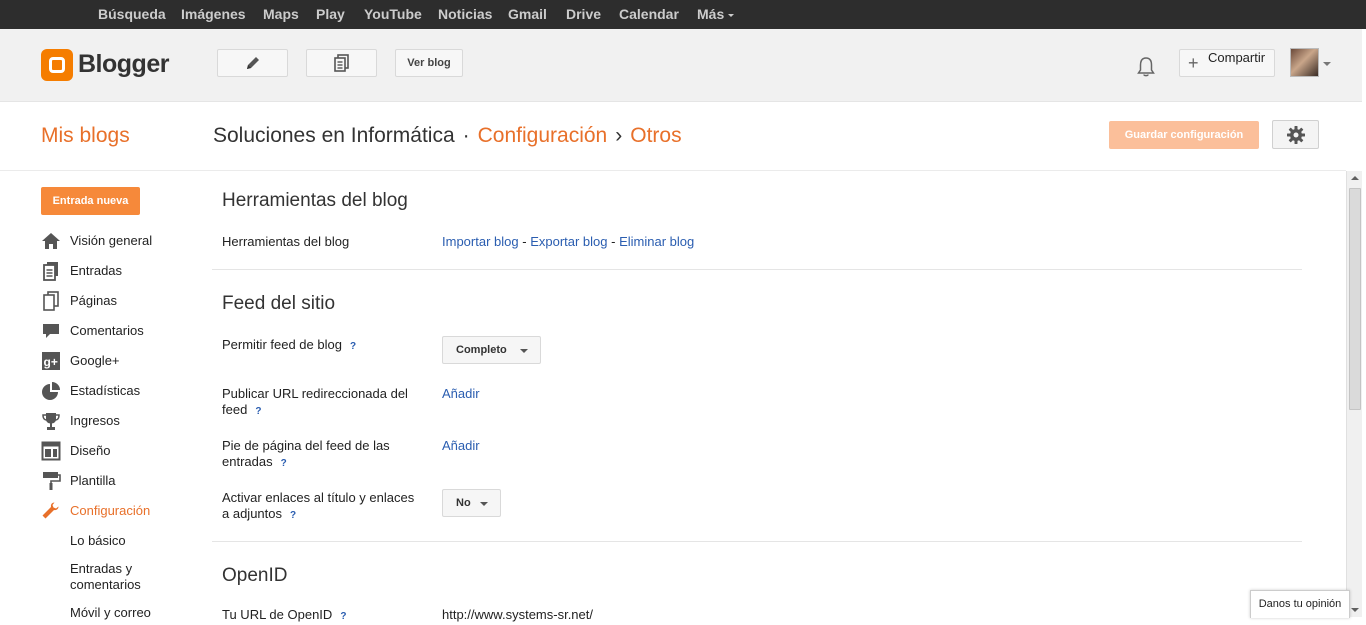 The height and width of the screenshot is (625, 1366). What do you see at coordinates (255, 575) in the screenshot?
I see `section-heading-openid: OpenID` at bounding box center [255, 575].